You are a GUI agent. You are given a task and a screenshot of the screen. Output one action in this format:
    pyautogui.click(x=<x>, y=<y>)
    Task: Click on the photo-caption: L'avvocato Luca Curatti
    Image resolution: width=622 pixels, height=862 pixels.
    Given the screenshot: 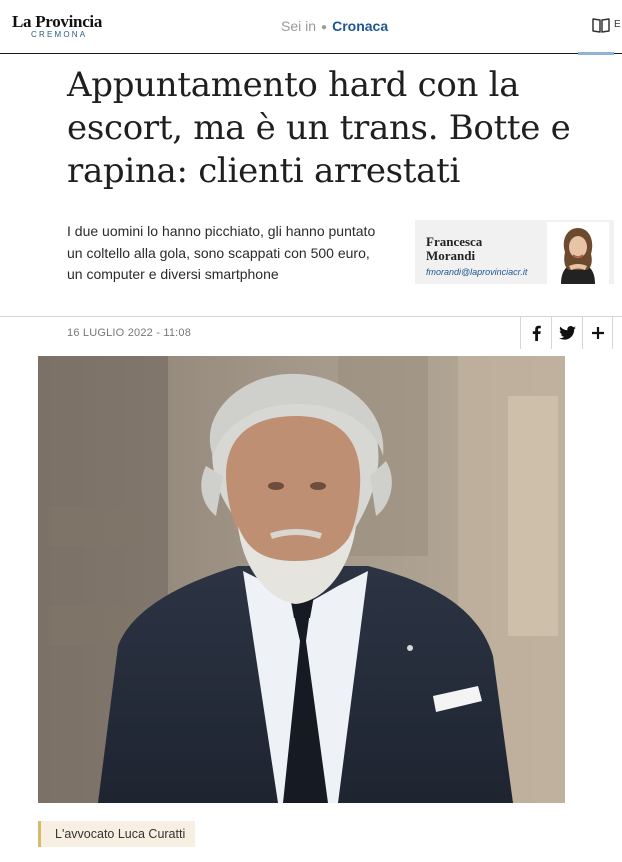 What is the action you would take?
    pyautogui.click(x=117, y=834)
    